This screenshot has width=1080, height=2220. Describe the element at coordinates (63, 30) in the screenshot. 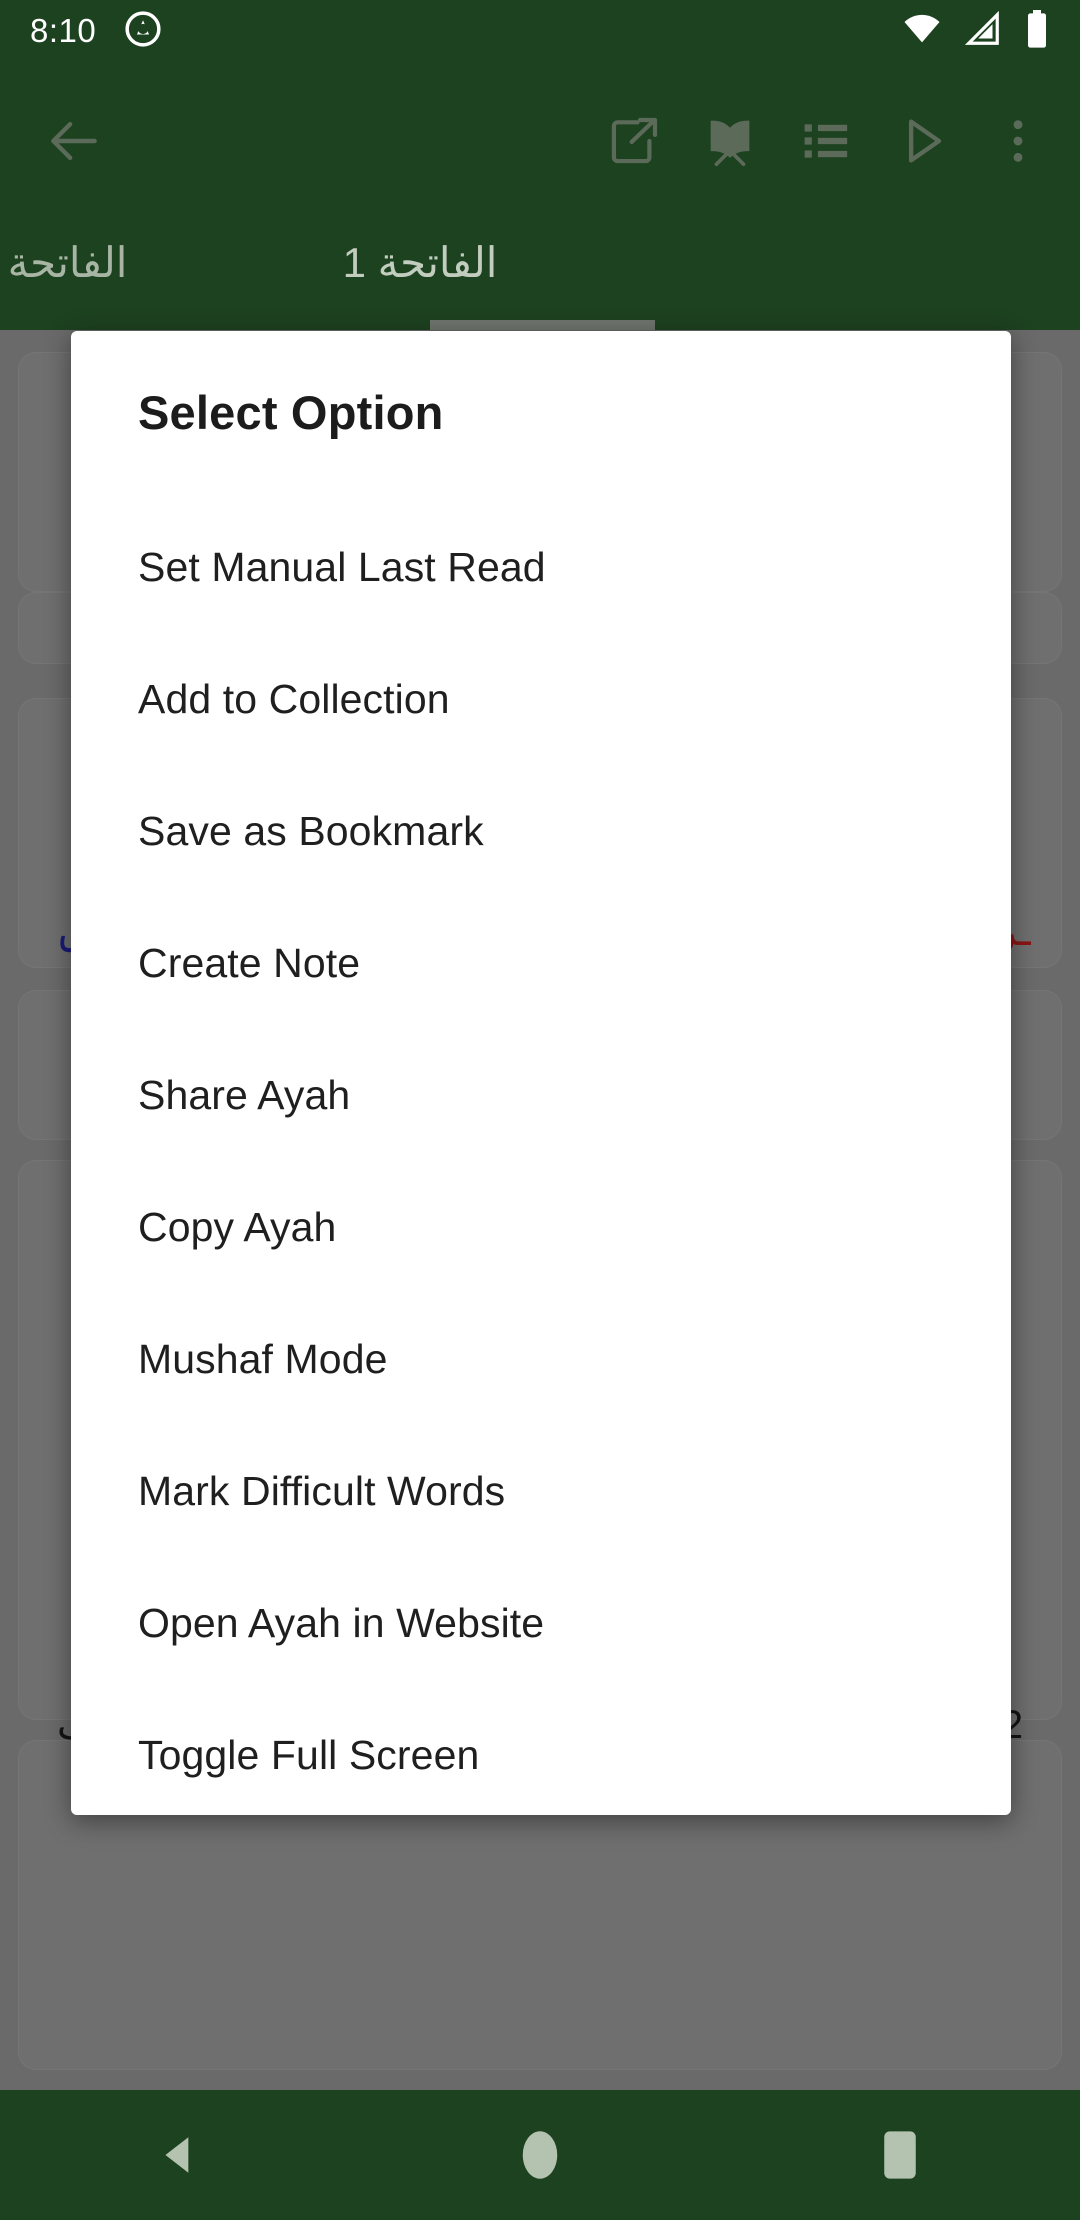

I see `status-clock: 8:10` at that location.